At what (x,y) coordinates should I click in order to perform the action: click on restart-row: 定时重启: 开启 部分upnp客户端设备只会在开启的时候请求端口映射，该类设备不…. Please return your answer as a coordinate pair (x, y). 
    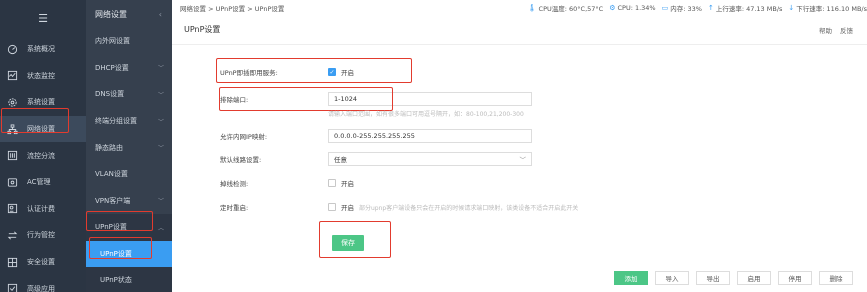
    Looking at the image, I should click on (399, 207).